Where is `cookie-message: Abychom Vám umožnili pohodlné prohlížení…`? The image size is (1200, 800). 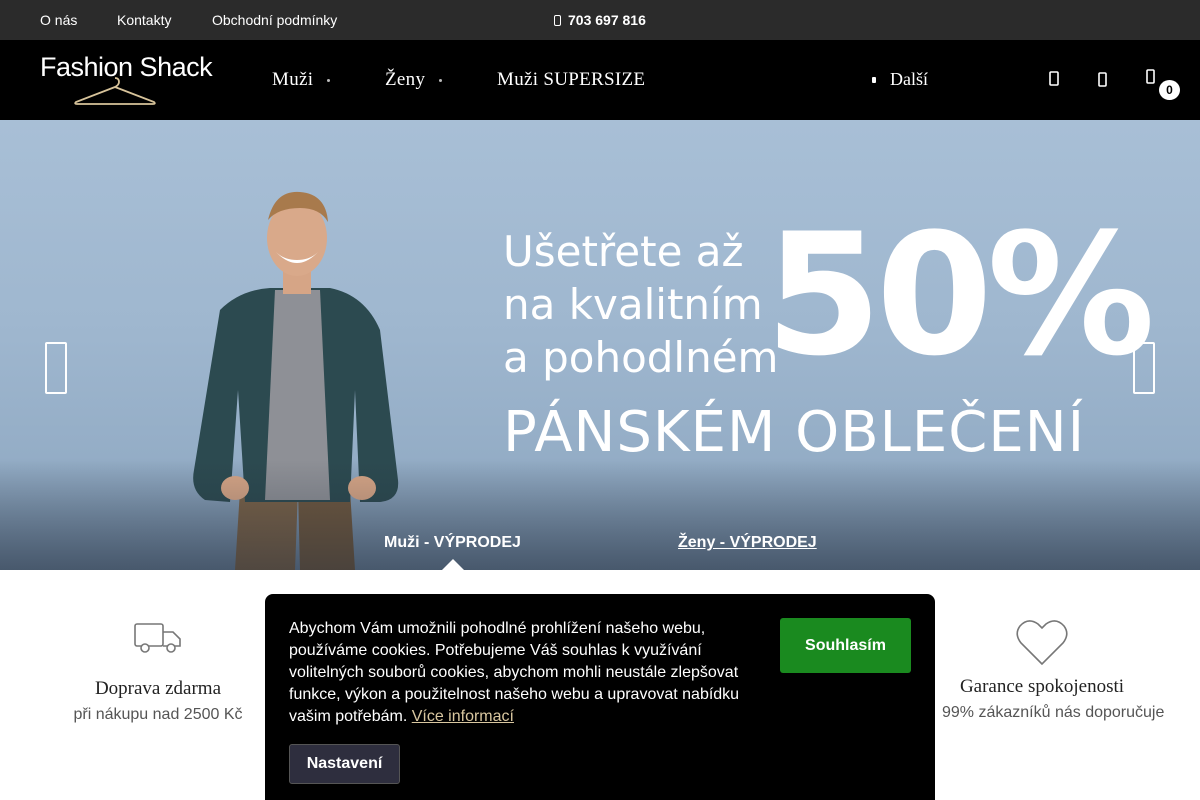 cookie-message: Abychom Vám umožnili pohodlné prohlížení… is located at coordinates (514, 672).